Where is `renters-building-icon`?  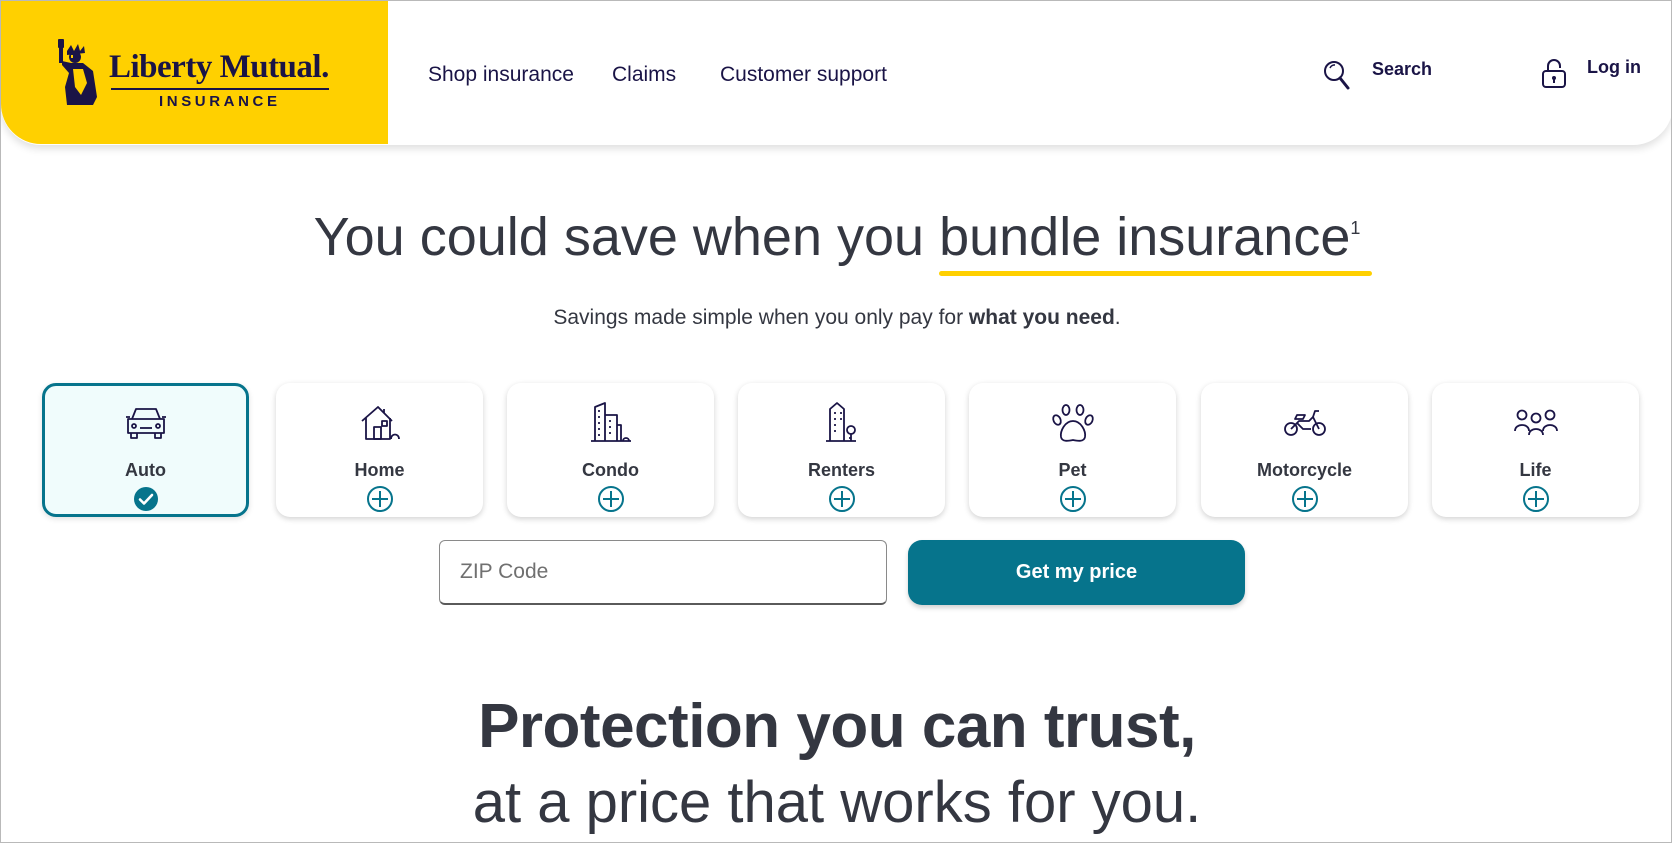 renters-building-icon is located at coordinates (840, 422).